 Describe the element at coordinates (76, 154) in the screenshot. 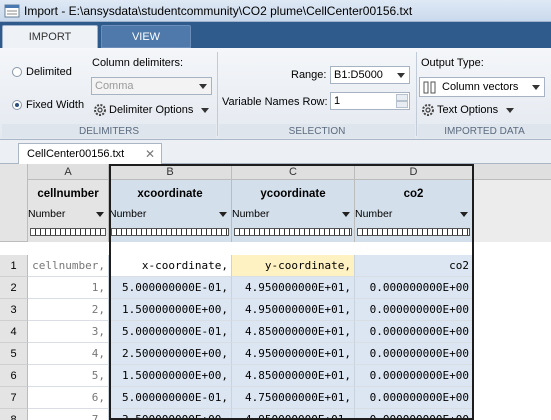

I see `file-tab-label: CellCenter00156.txt` at that location.